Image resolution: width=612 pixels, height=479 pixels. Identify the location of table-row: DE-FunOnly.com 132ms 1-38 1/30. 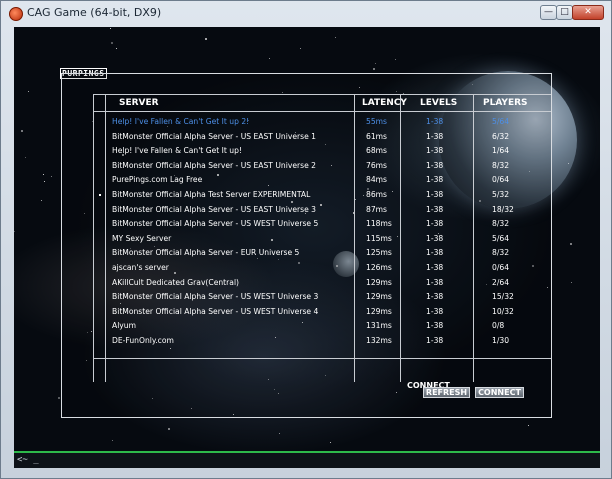
(307, 341).